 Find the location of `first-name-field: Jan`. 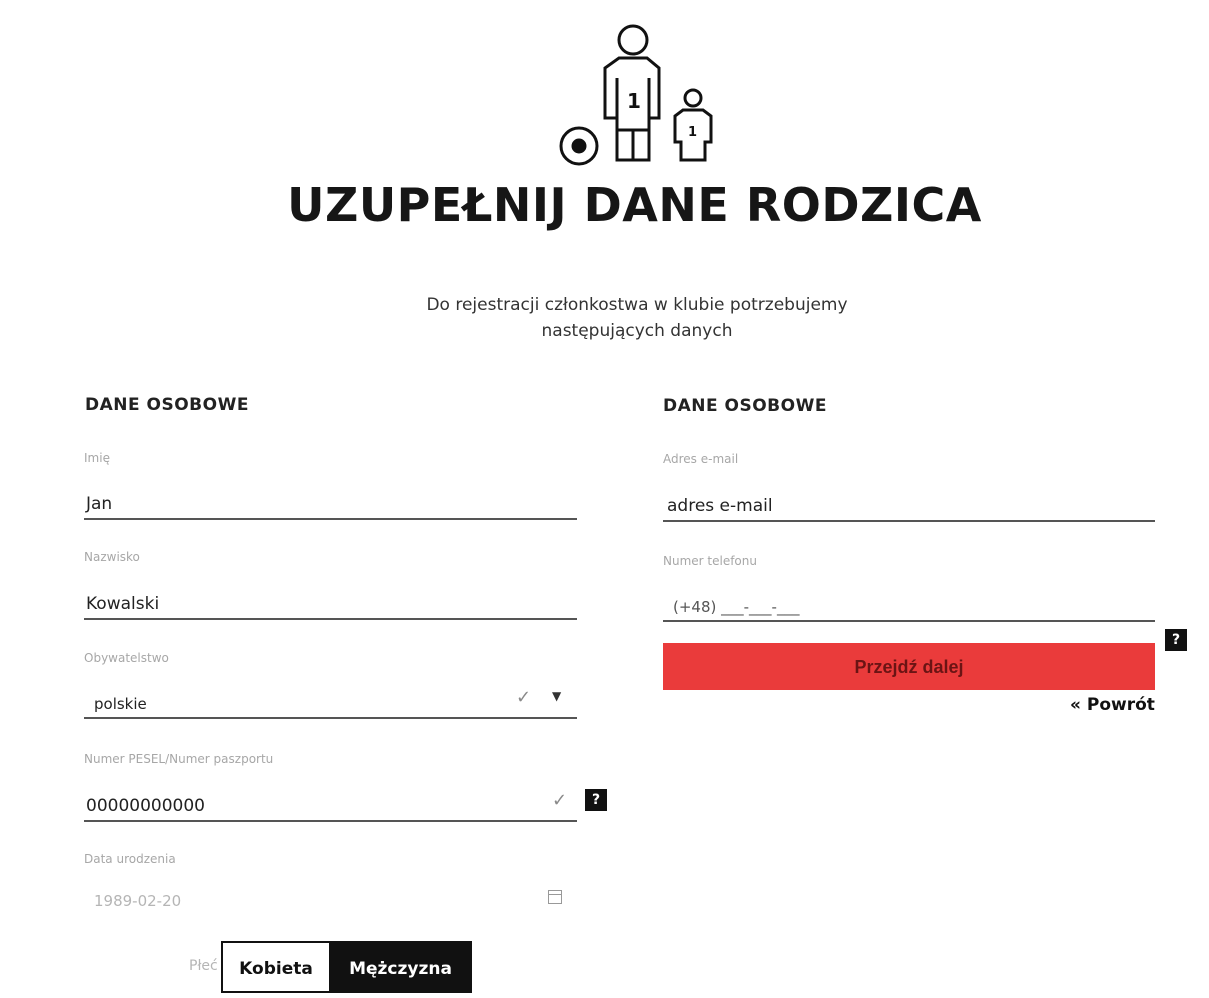

first-name-field: Jan is located at coordinates (330, 503).